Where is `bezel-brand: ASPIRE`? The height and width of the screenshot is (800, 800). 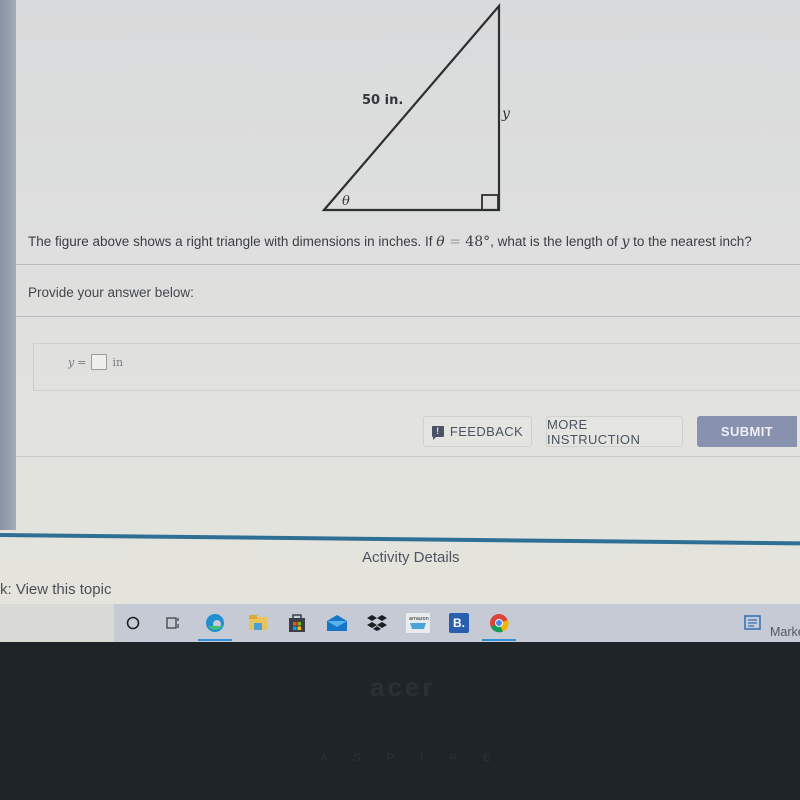 bezel-brand: ASPIRE is located at coordinates (418, 758).